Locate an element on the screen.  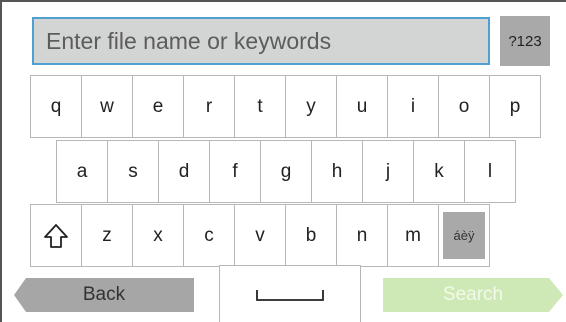
key-j: j is located at coordinates (388, 172).